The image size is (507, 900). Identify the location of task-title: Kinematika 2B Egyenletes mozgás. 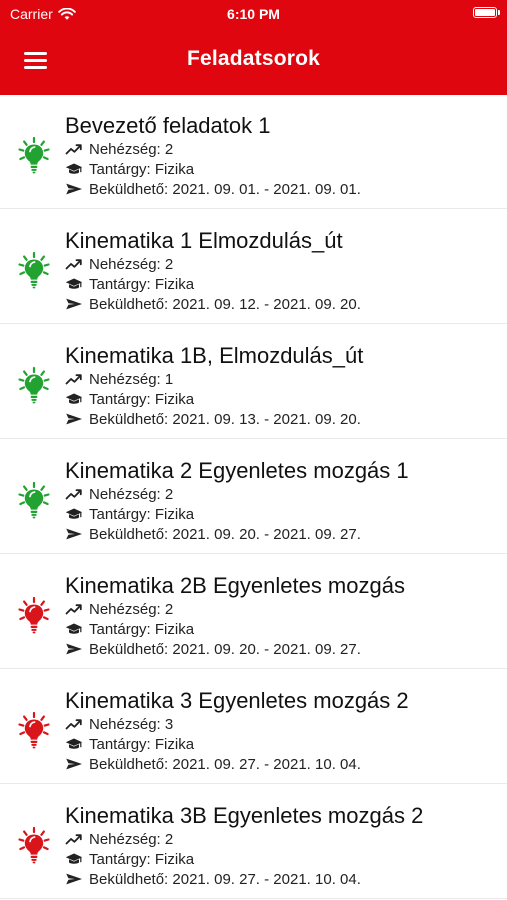
(235, 585).